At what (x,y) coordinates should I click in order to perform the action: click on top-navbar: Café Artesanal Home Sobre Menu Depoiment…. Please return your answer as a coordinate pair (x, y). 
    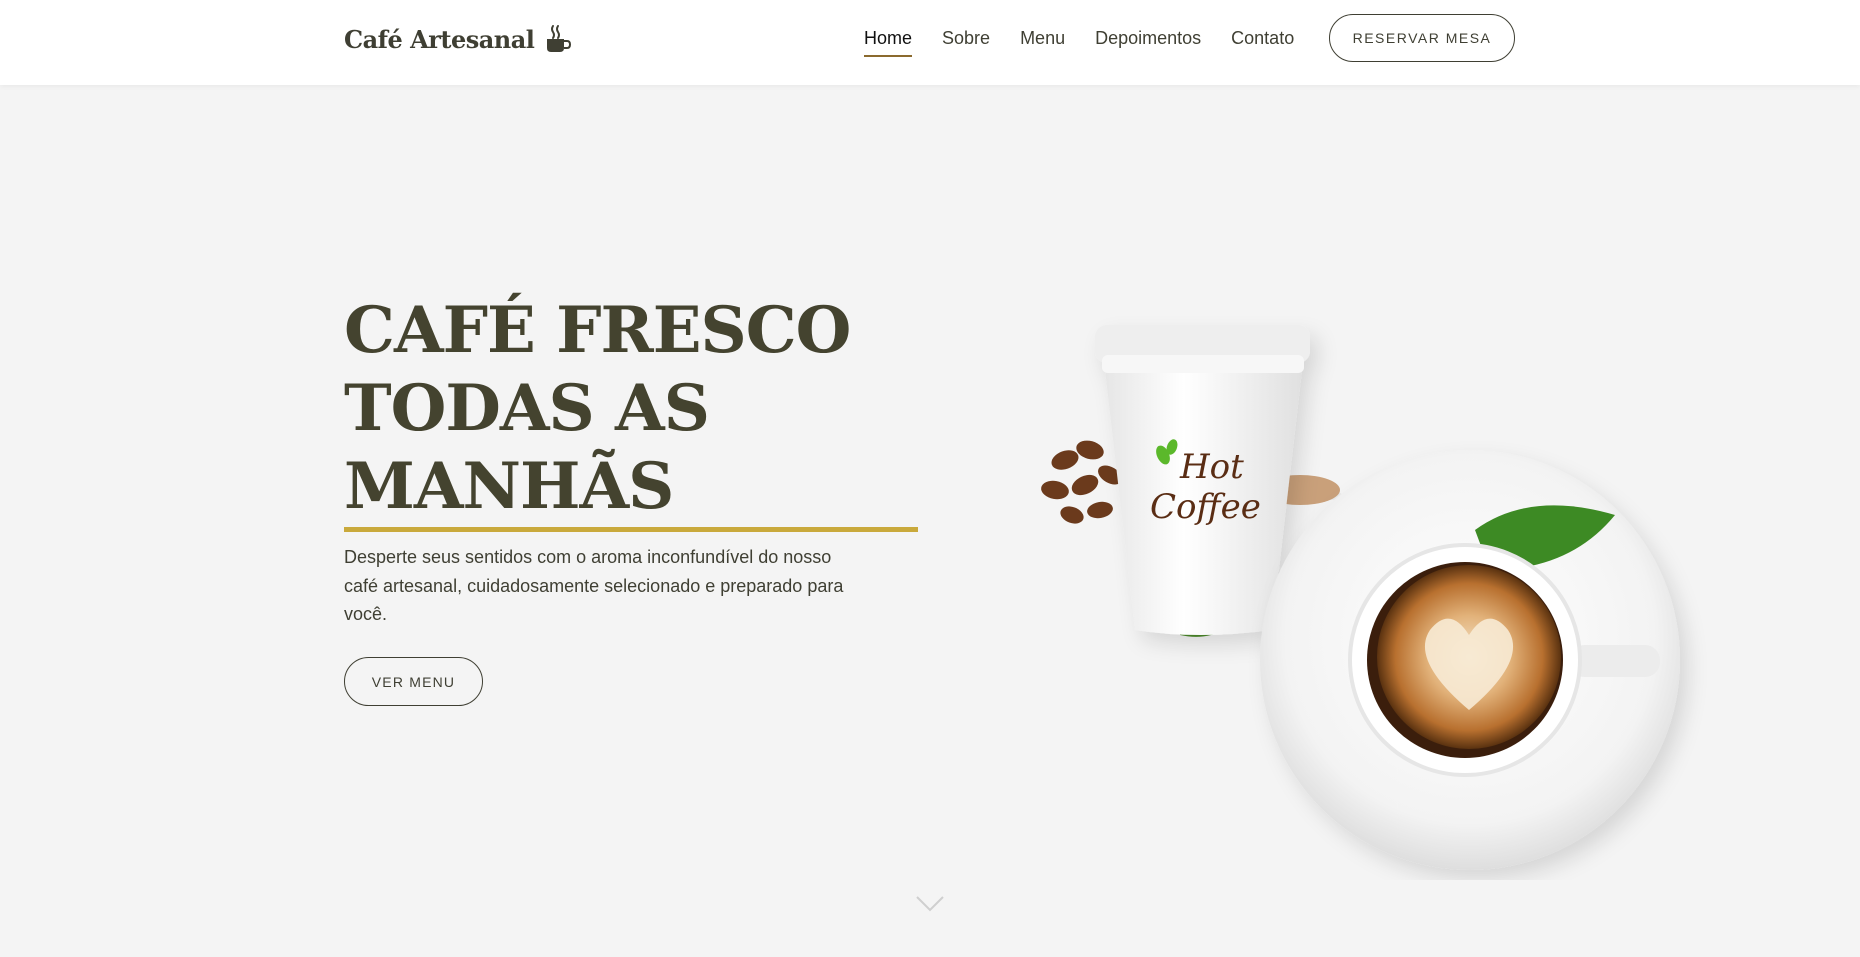
    Looking at the image, I should click on (930, 42).